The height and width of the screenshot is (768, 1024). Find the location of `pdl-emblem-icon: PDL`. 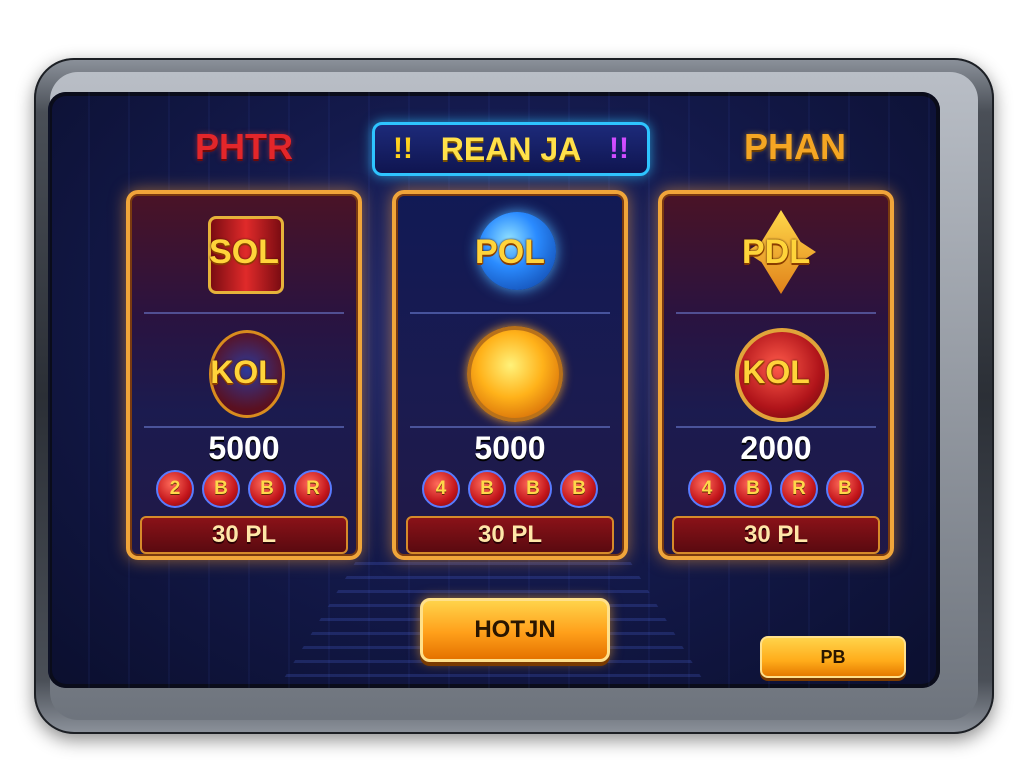

pdl-emblem-icon: PDL is located at coordinates (776, 252).